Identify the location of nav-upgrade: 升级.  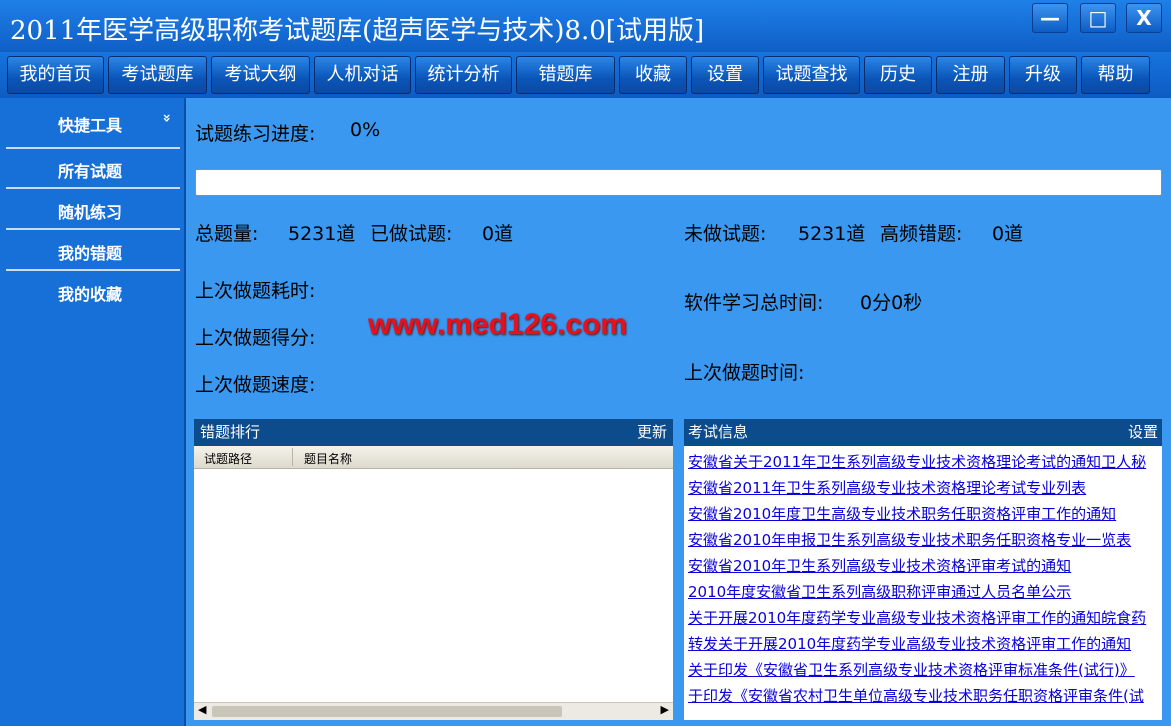
(1043, 75).